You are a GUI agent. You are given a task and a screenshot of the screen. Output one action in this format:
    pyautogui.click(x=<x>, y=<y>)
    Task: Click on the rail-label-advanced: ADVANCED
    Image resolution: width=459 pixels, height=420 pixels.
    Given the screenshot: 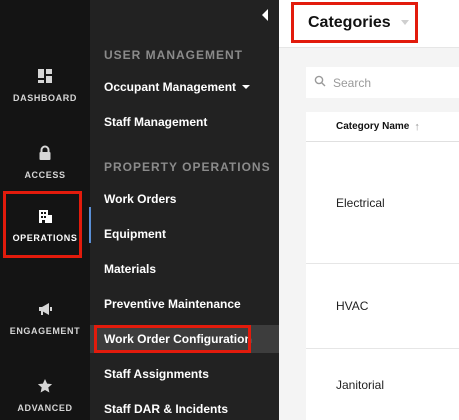 What is the action you would take?
    pyautogui.click(x=45, y=408)
    